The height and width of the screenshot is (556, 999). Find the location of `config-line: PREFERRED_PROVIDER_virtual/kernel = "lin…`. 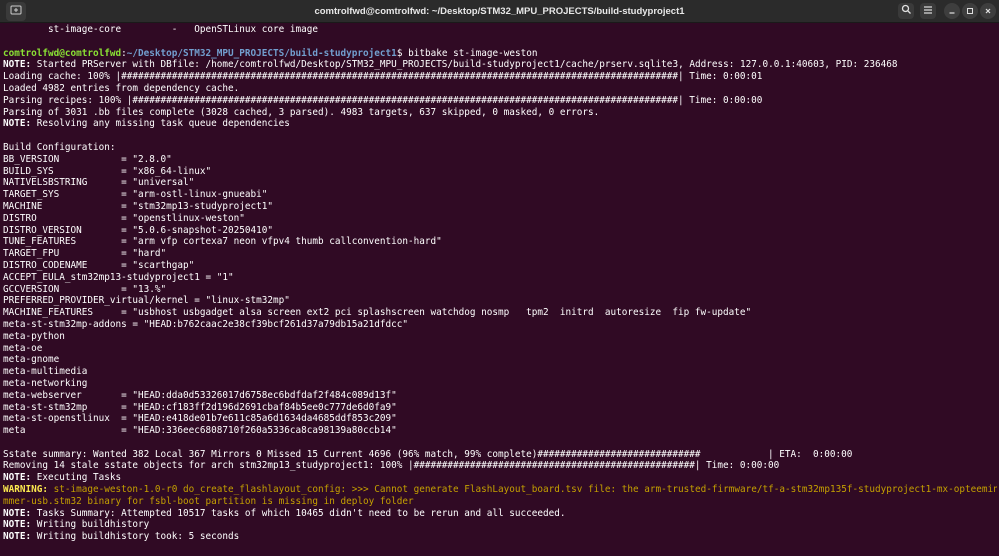

config-line: PREFERRED_PROVIDER_virtual/kernel = "lin… is located at coordinates (146, 301).